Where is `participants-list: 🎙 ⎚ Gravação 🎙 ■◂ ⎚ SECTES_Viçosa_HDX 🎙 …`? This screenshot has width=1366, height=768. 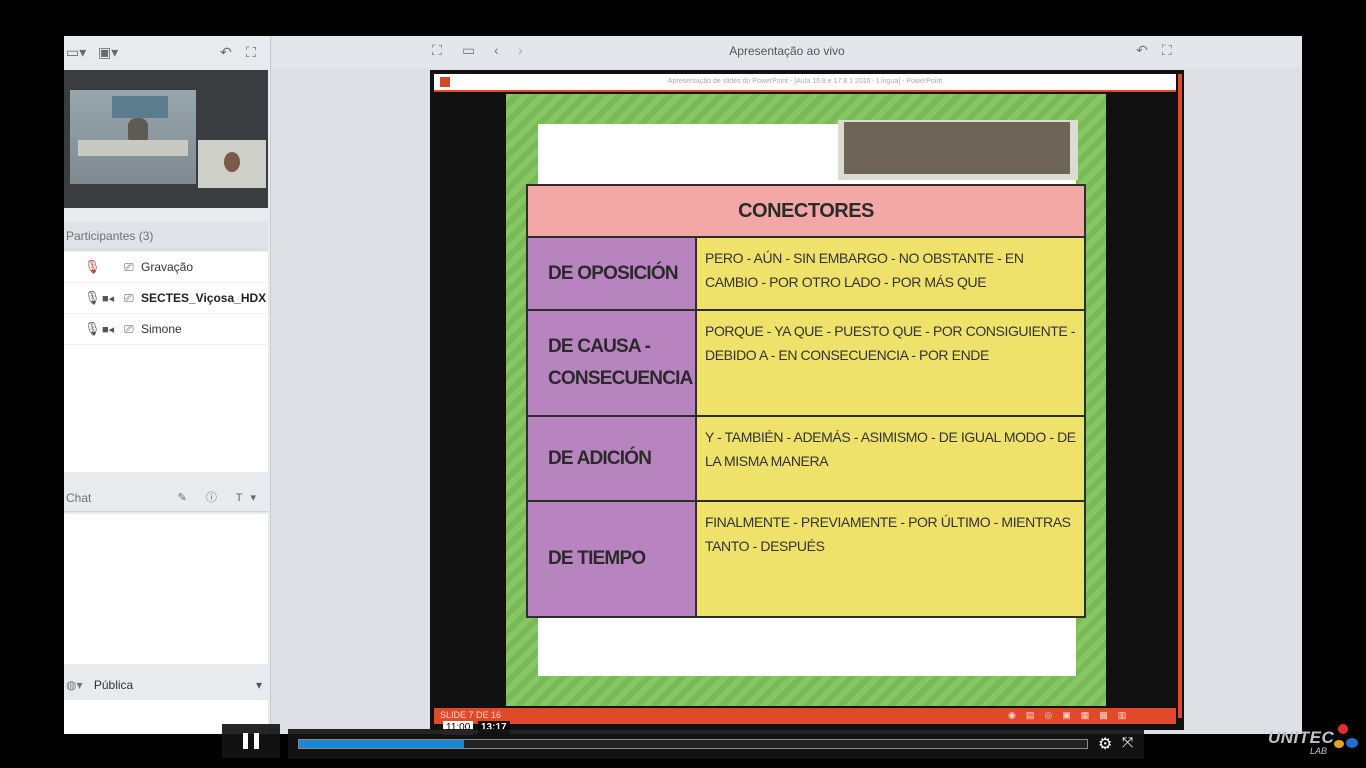
participants-list: 🎙 ⎚ Gravação 🎙 ■◂ ⎚ SECTES_Viçosa_HDX 🎙 … is located at coordinates (166, 362).